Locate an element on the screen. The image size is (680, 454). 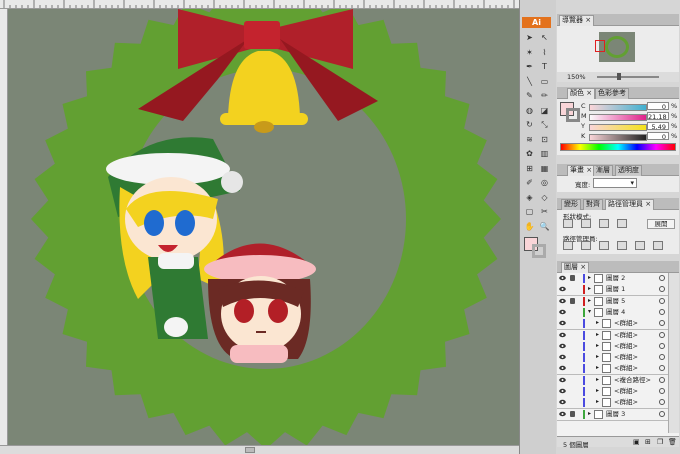
toolbar-stroke-swatch is located at coordinates (539, 251).